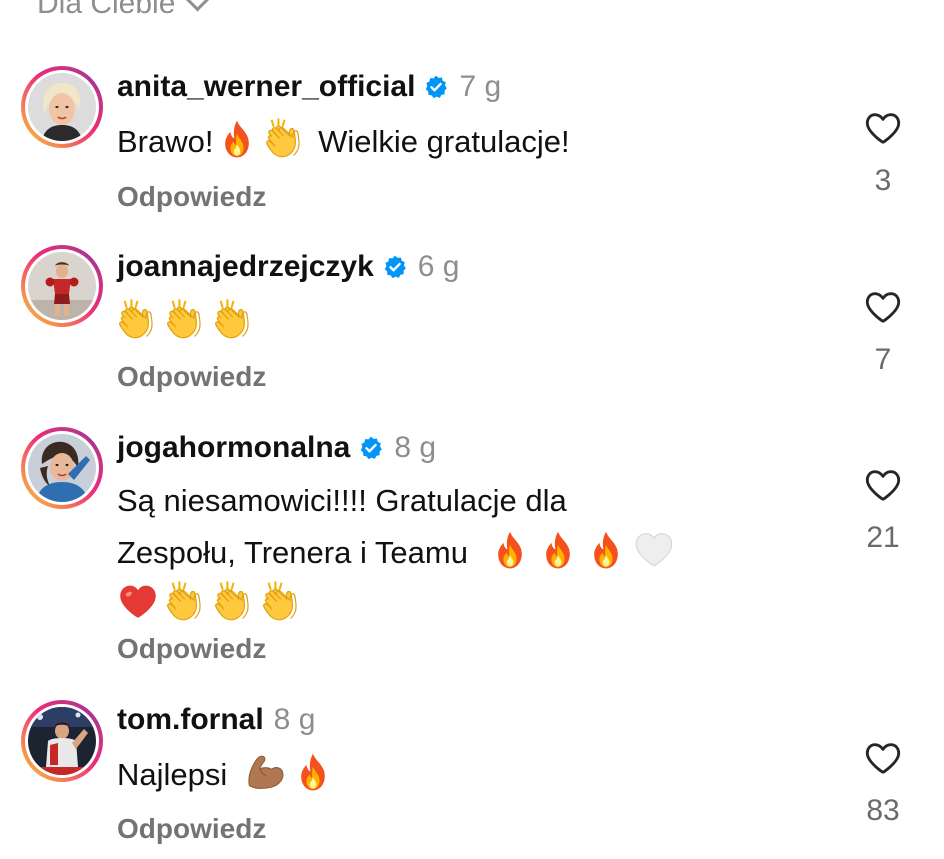 This screenshot has height=859, width=944. I want to click on like-control: 83, so click(883, 783).